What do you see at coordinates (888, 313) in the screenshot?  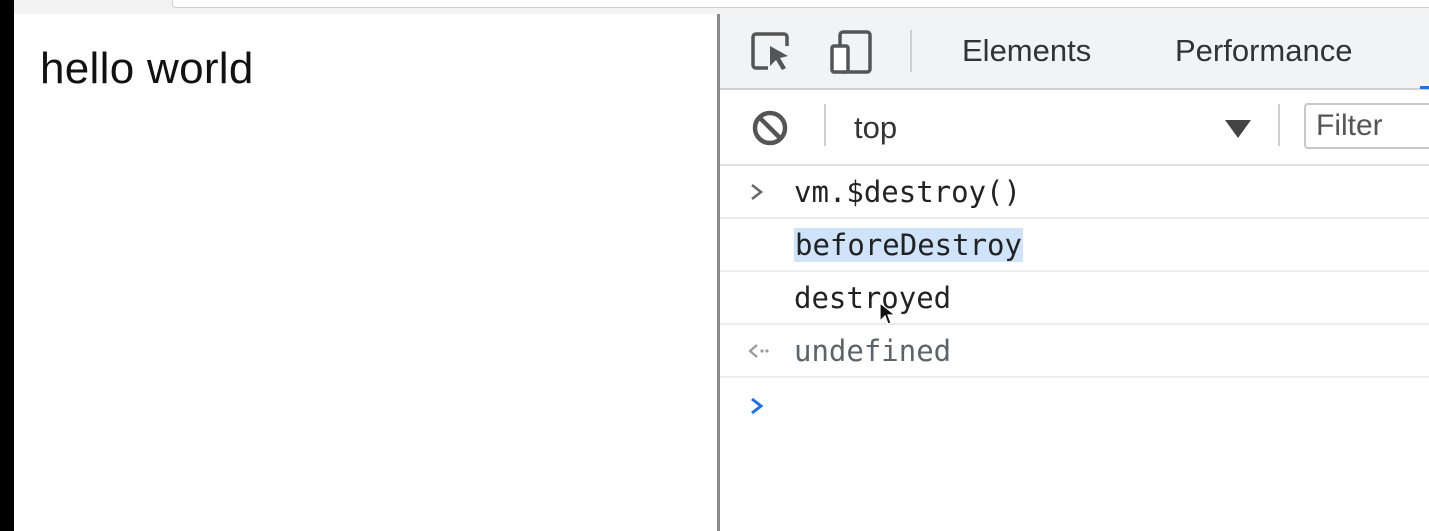 I see `mouse-cursor-icon` at bounding box center [888, 313].